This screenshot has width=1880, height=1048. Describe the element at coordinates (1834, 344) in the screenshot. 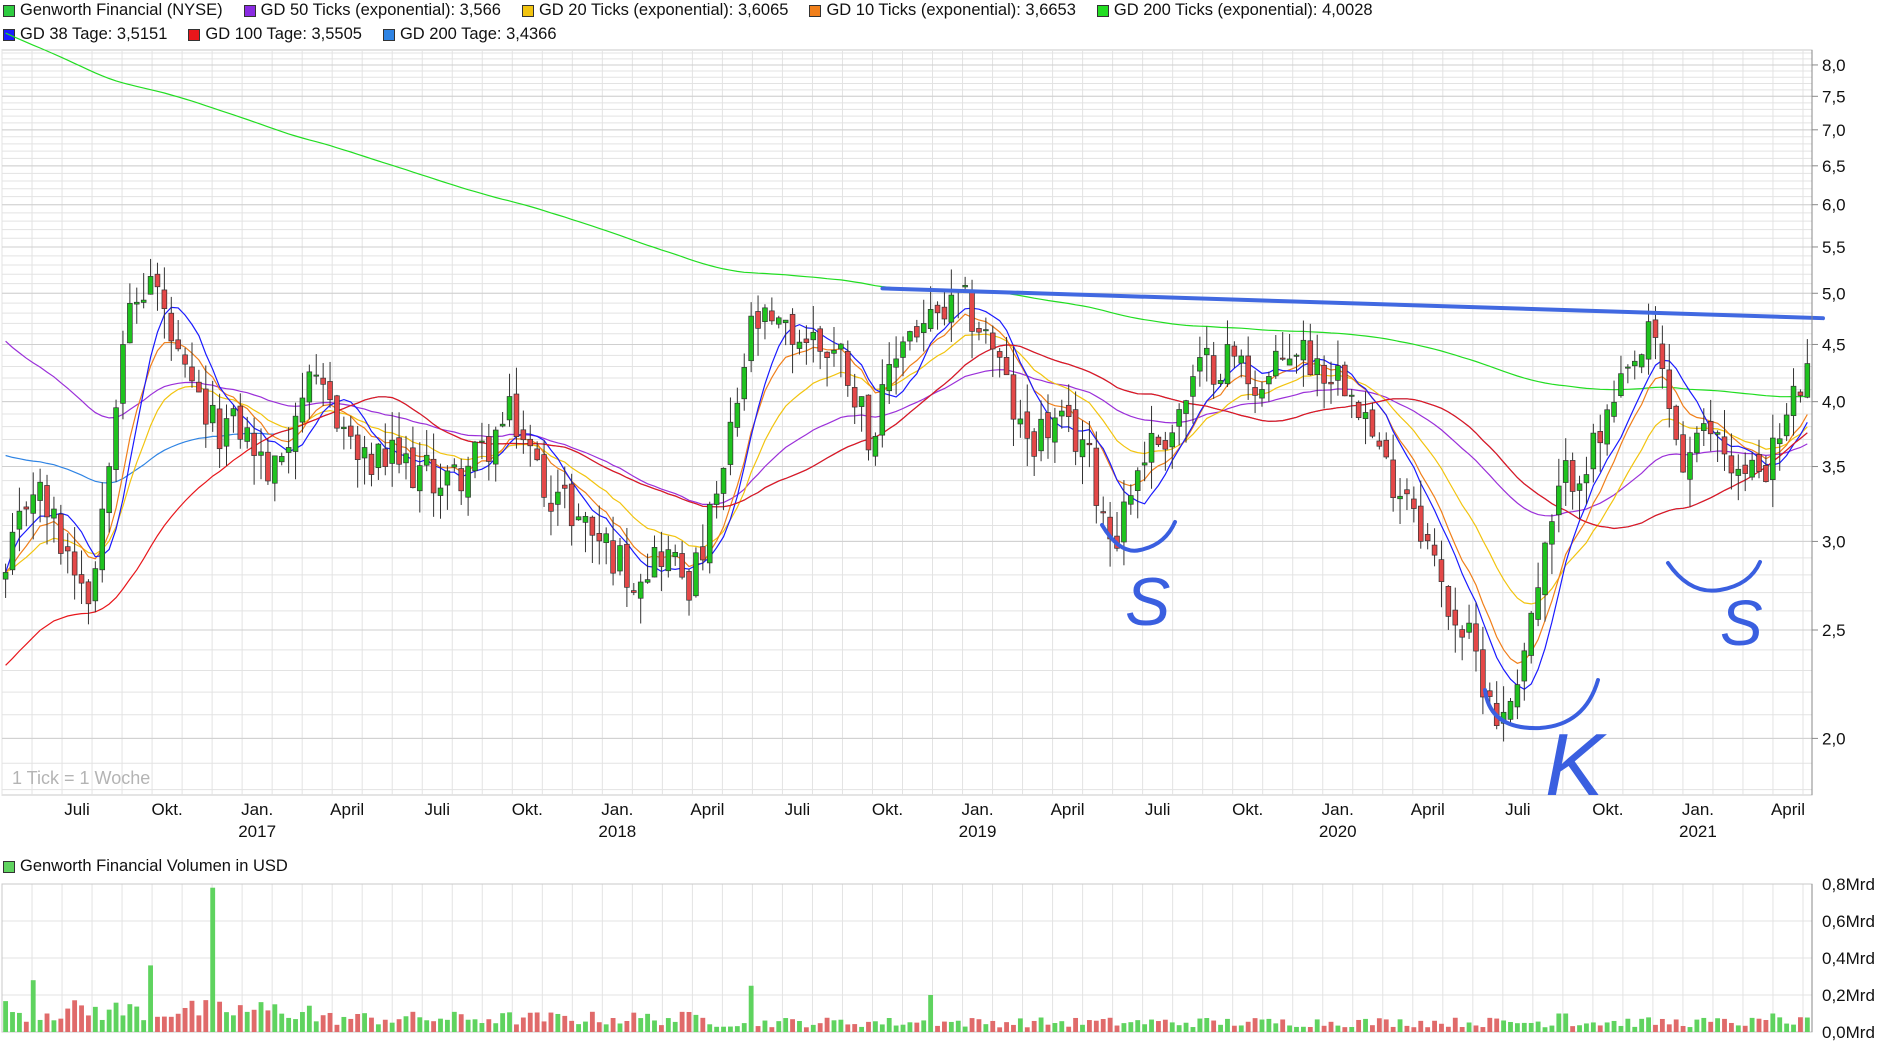

I see `y-tick-label: 4,5` at that location.